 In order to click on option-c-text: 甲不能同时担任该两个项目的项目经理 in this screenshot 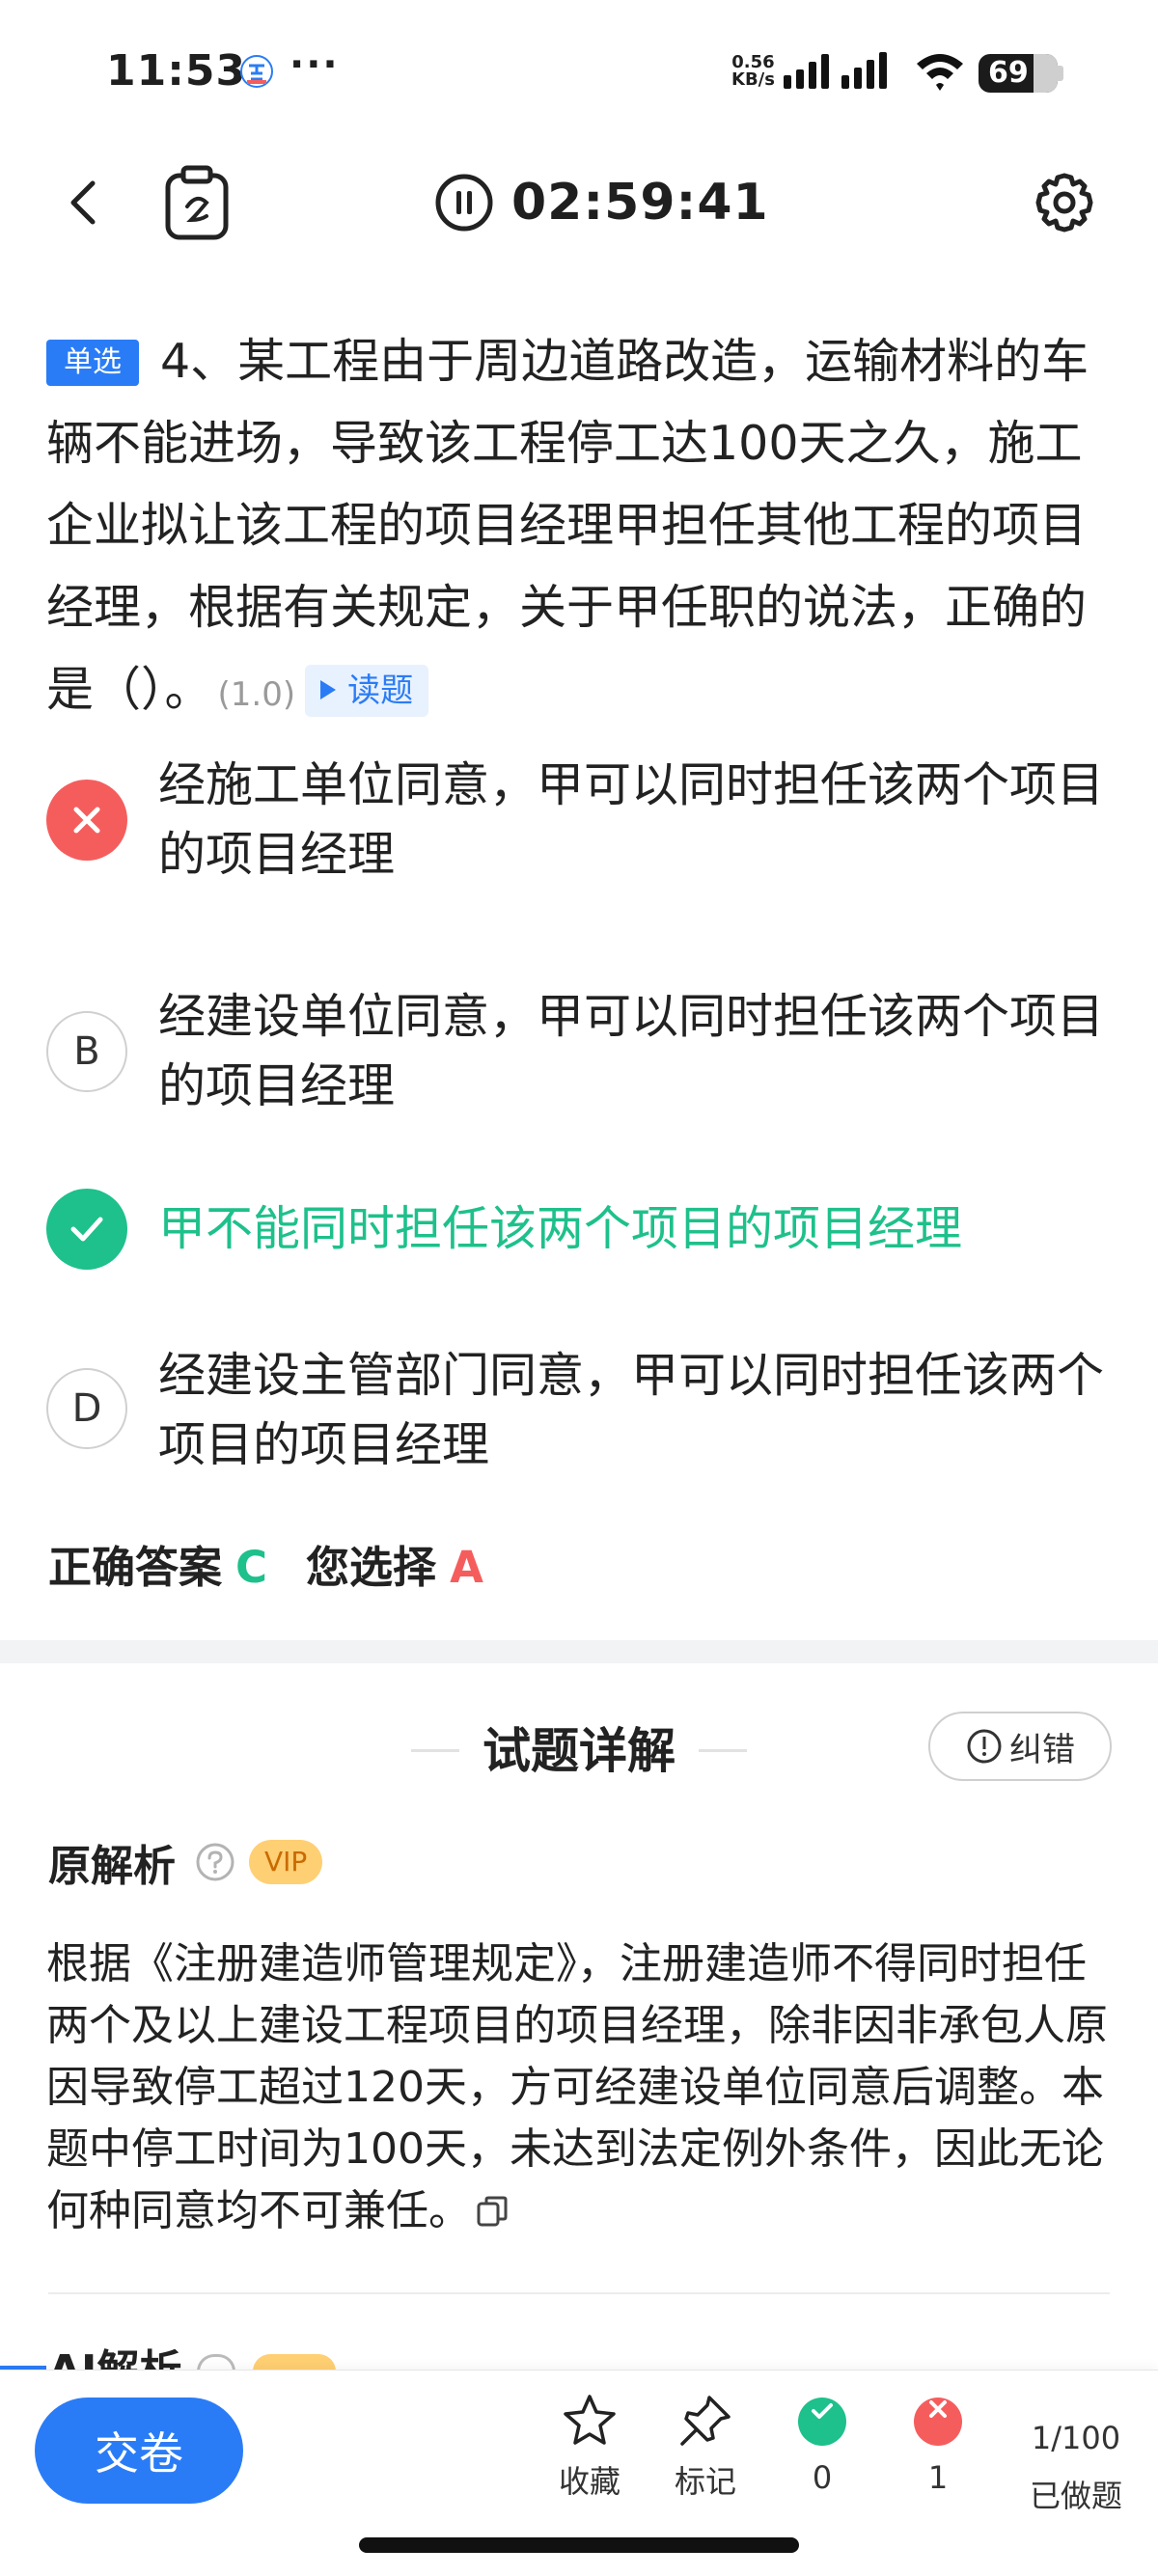, I will do `click(560, 1229)`.